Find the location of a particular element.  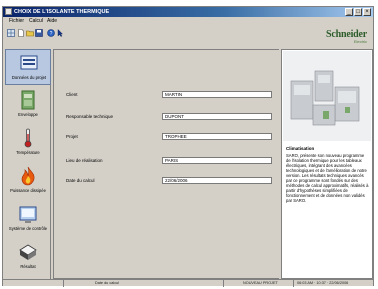

project-label: Projet is located at coordinates (72, 136).